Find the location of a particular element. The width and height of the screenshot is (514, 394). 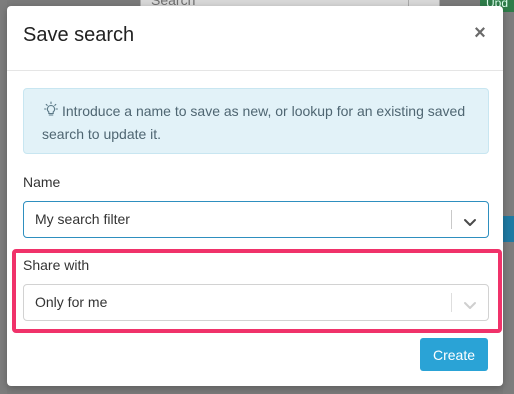

share-with-select-value: Only for me is located at coordinates (71, 302).